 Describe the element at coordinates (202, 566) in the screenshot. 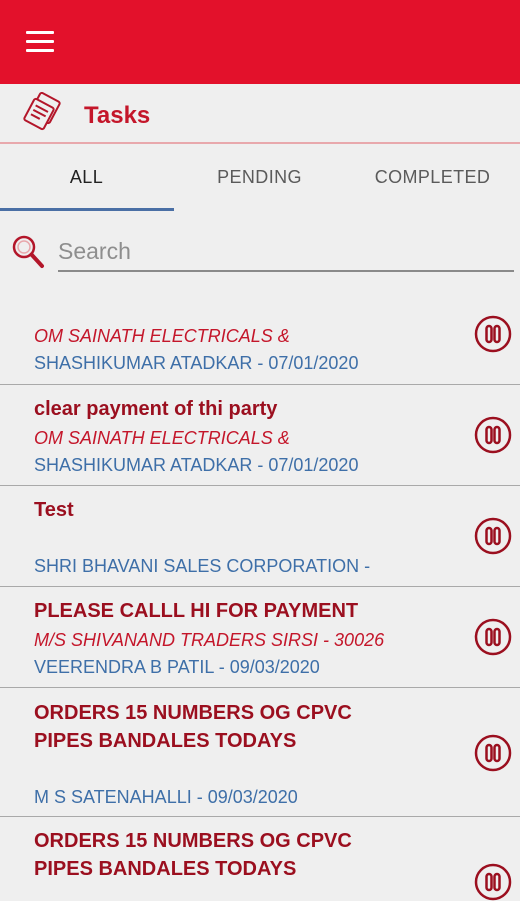

I see `task-meta: SHRI BHAVANI SALES CORPORATION -` at that location.